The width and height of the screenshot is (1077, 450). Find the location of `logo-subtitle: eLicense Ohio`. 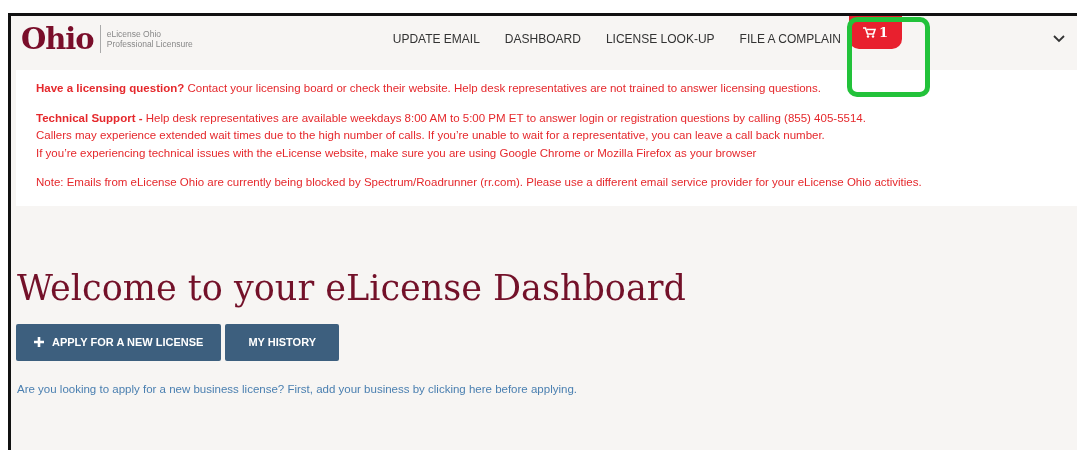

logo-subtitle: eLicense Ohio is located at coordinates (134, 34).